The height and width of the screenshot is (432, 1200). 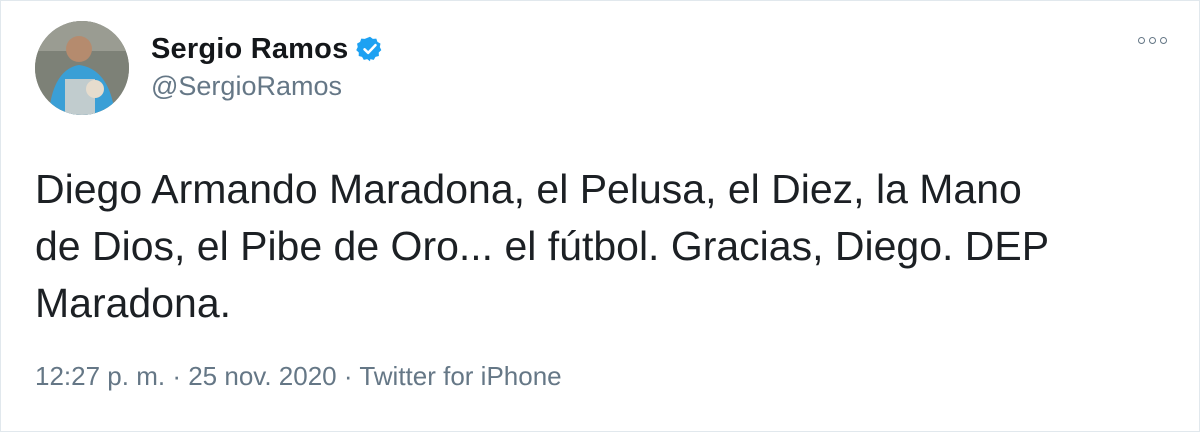 I want to click on tweet-date: 25 nov. 2020, so click(x=262, y=376).